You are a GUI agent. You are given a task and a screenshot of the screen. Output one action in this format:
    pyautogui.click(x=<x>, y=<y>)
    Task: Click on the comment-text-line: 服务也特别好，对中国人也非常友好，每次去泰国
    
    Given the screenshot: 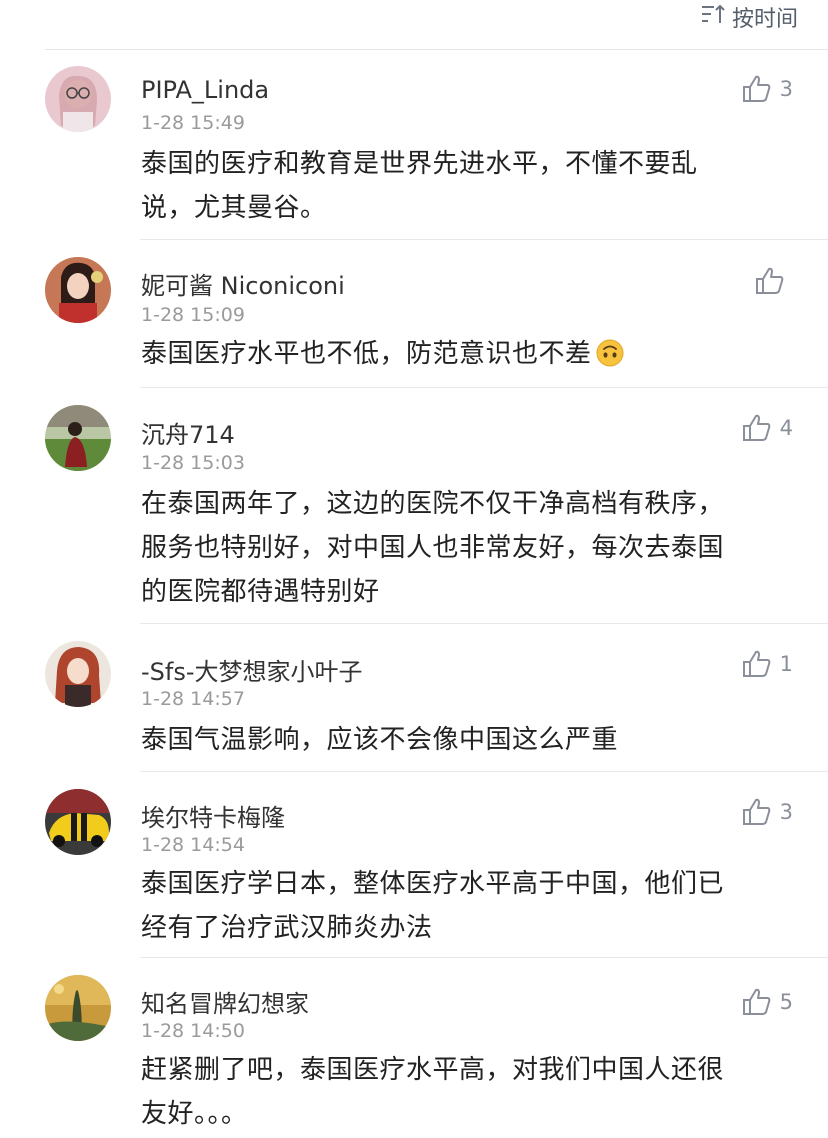 What is the action you would take?
    pyautogui.click(x=433, y=548)
    